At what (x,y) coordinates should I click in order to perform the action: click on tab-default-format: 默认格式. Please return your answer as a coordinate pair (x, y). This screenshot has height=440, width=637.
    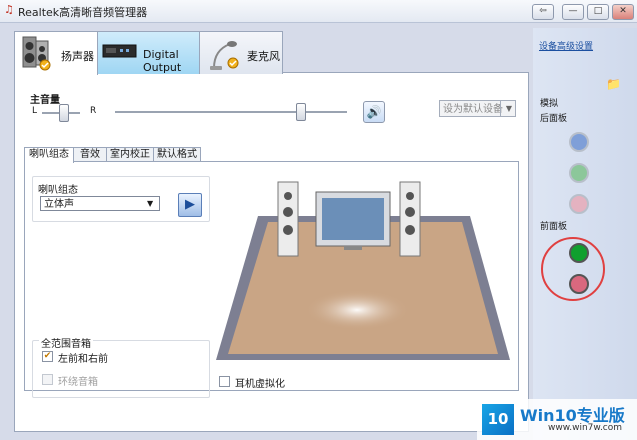
    Looking at the image, I should click on (177, 154).